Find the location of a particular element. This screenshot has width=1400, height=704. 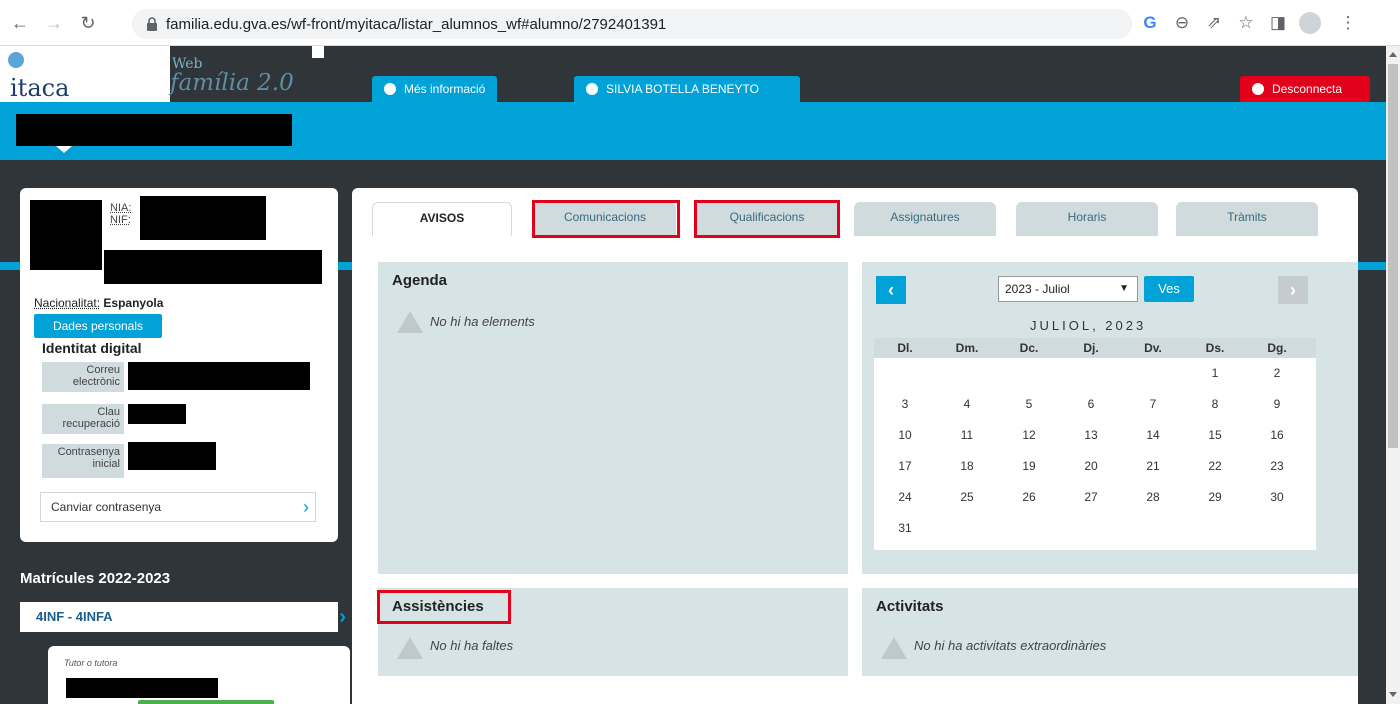

calendar-day: 25 is located at coordinates (967, 497).